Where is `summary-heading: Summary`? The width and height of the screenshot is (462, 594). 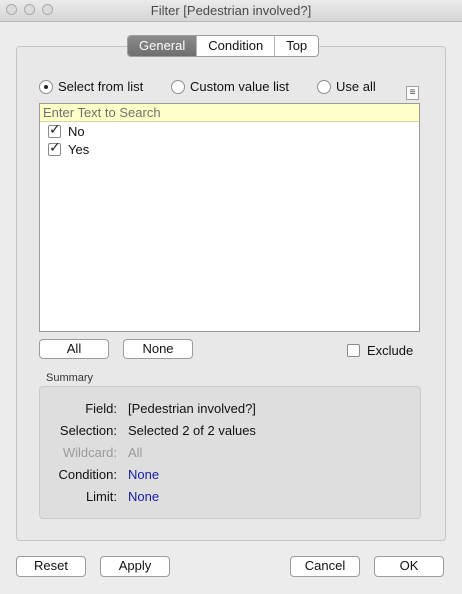
summary-heading: Summary is located at coordinates (70, 378).